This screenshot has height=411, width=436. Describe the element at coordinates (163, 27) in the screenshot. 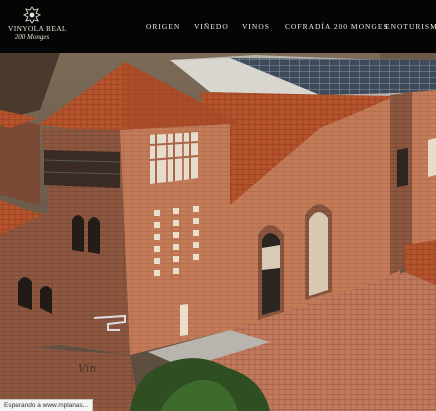

I see `menu-item-origen: ORIGEN` at that location.